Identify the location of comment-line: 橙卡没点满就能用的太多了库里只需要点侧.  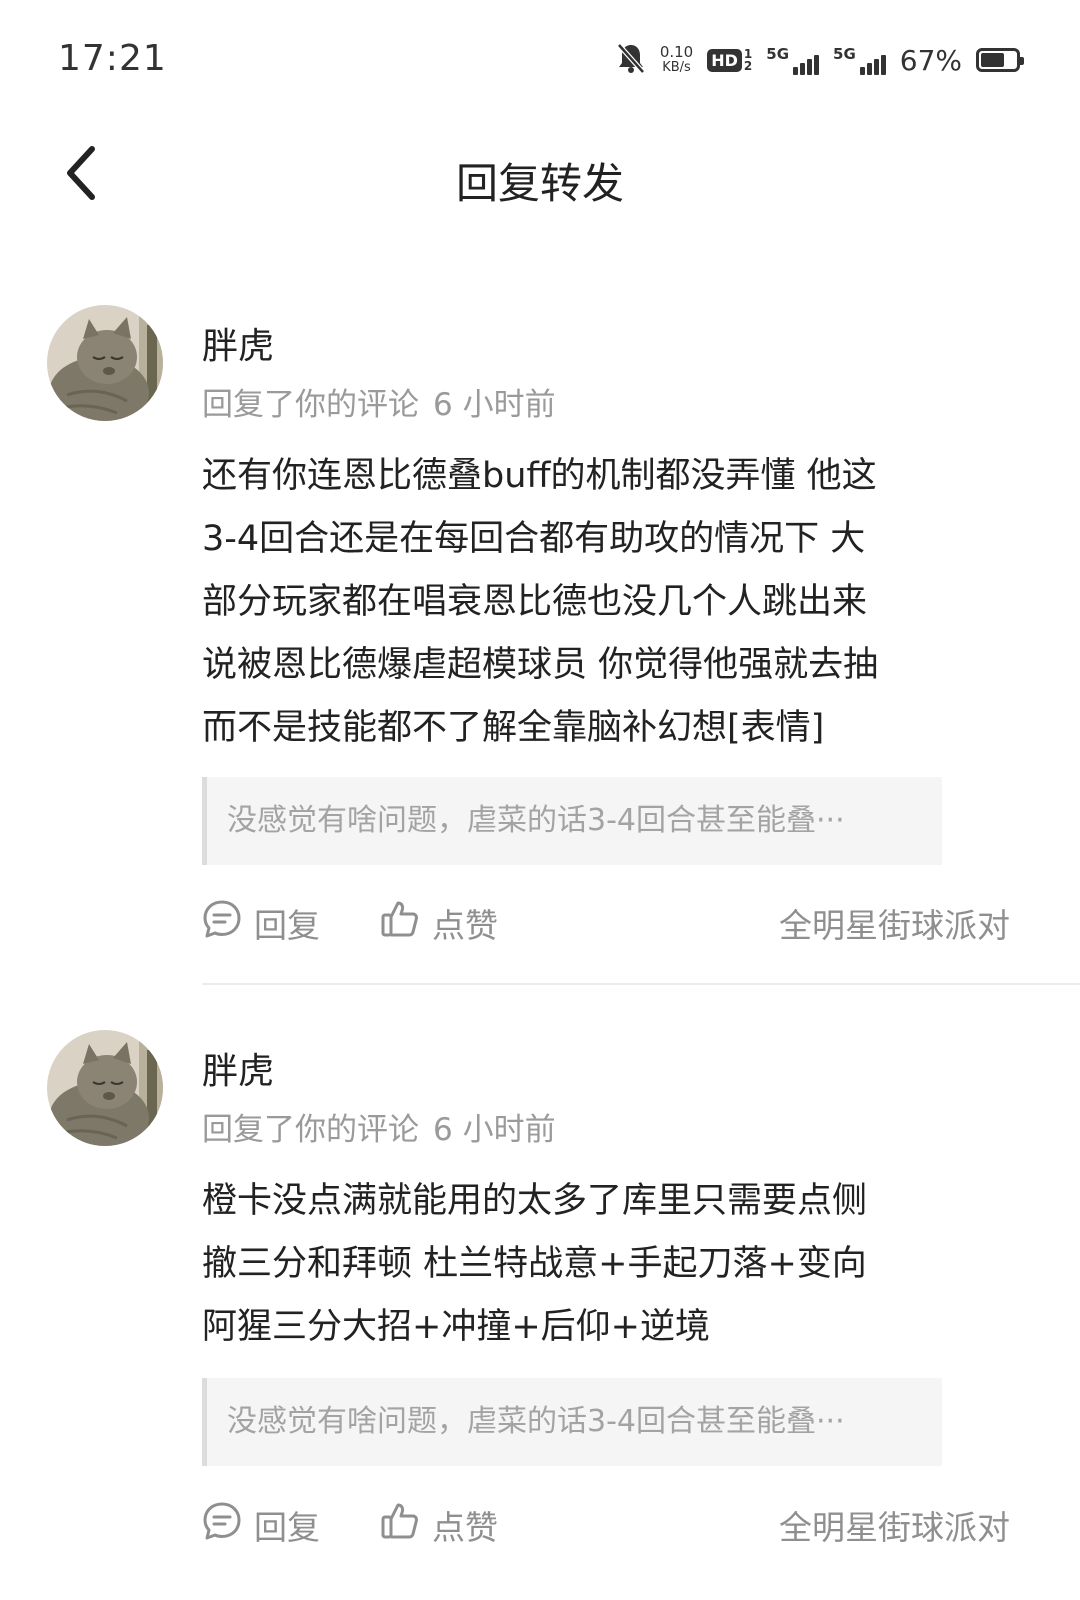
(535, 1201).